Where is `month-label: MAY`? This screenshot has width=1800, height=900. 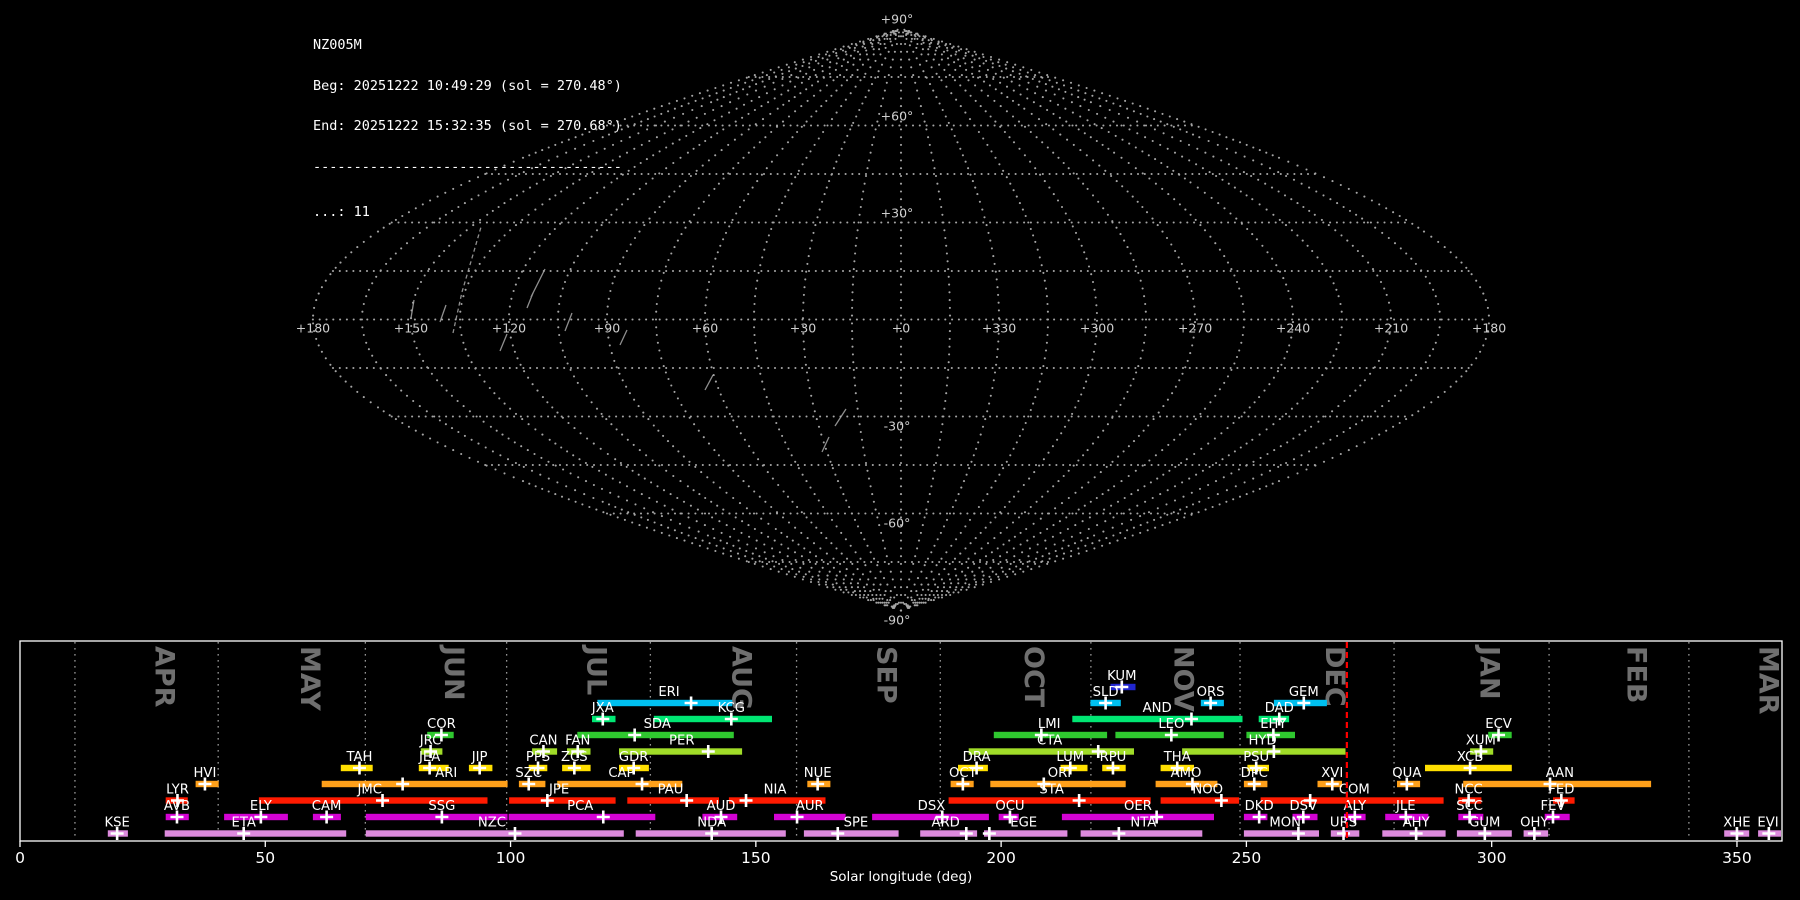 month-label: MAY is located at coordinates (309, 678).